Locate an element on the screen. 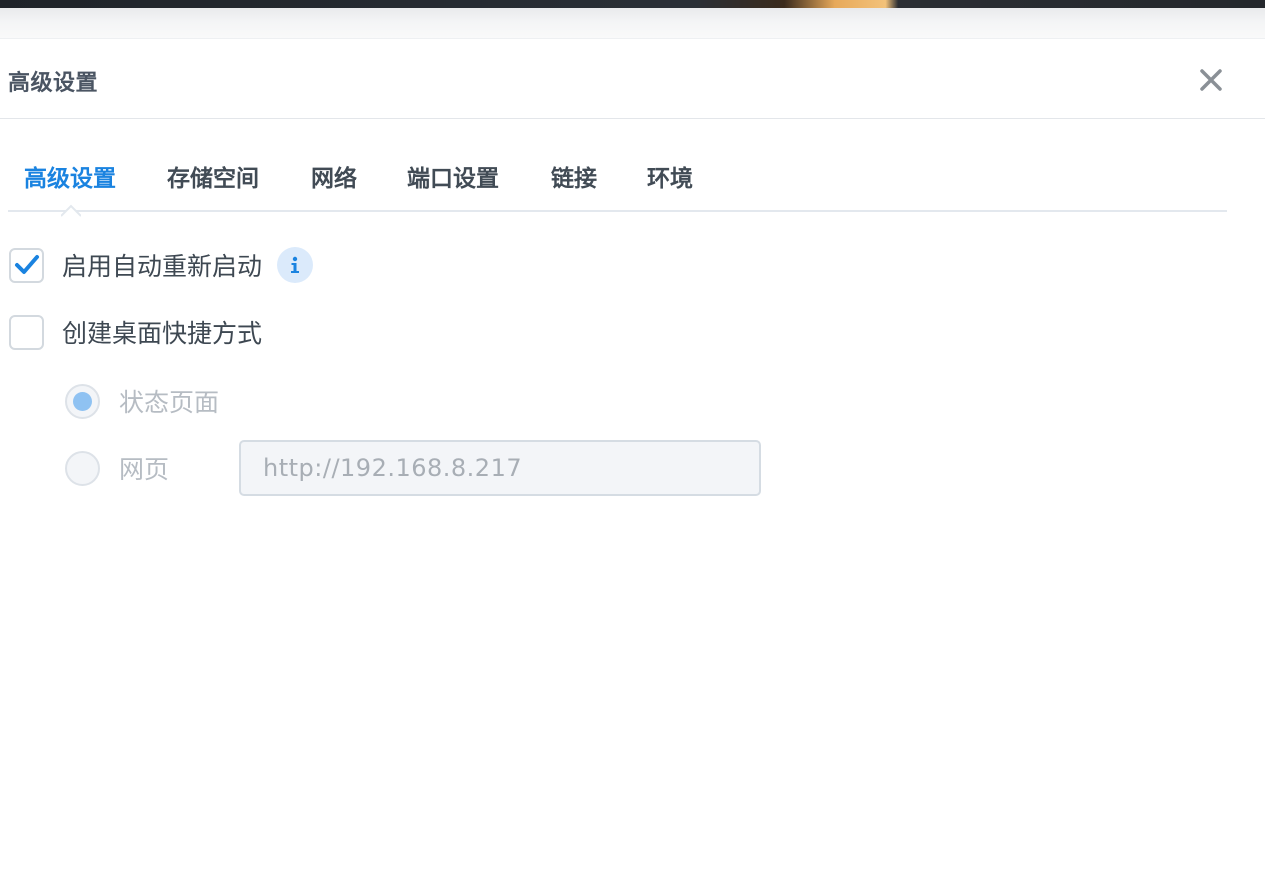 The width and height of the screenshot is (1265, 893). checkmark-icon is located at coordinates (26, 264).